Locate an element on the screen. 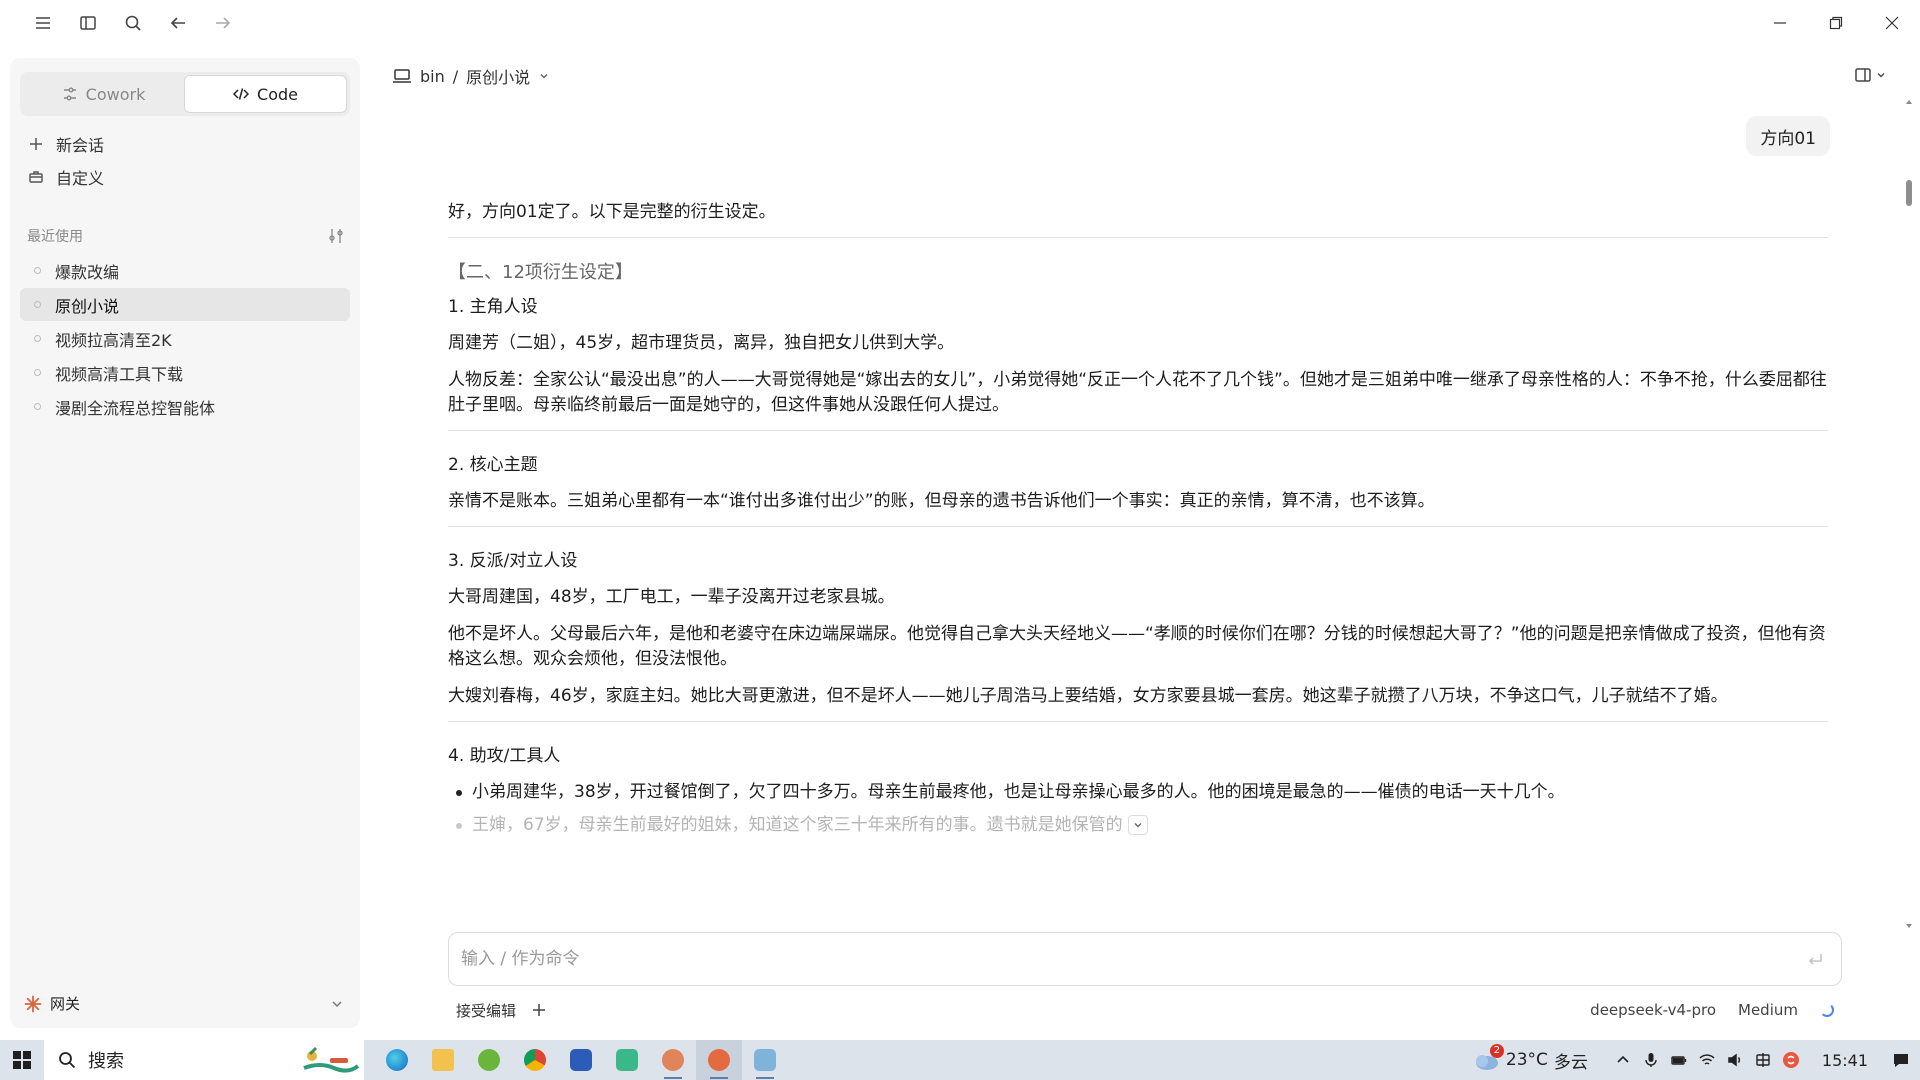 The width and height of the screenshot is (1920, 1080). notification-icon is located at coordinates (1901, 1060).